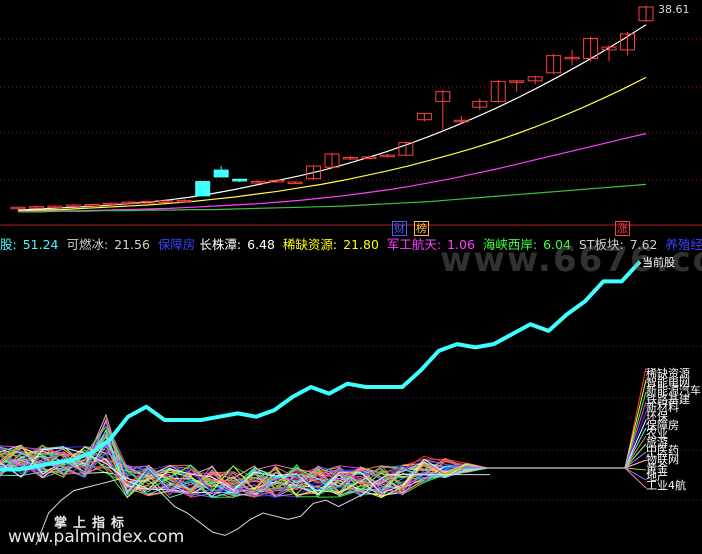 The image size is (702, 554). What do you see at coordinates (421, 228) in the screenshot?
I see `event-tag: 榜` at bounding box center [421, 228].